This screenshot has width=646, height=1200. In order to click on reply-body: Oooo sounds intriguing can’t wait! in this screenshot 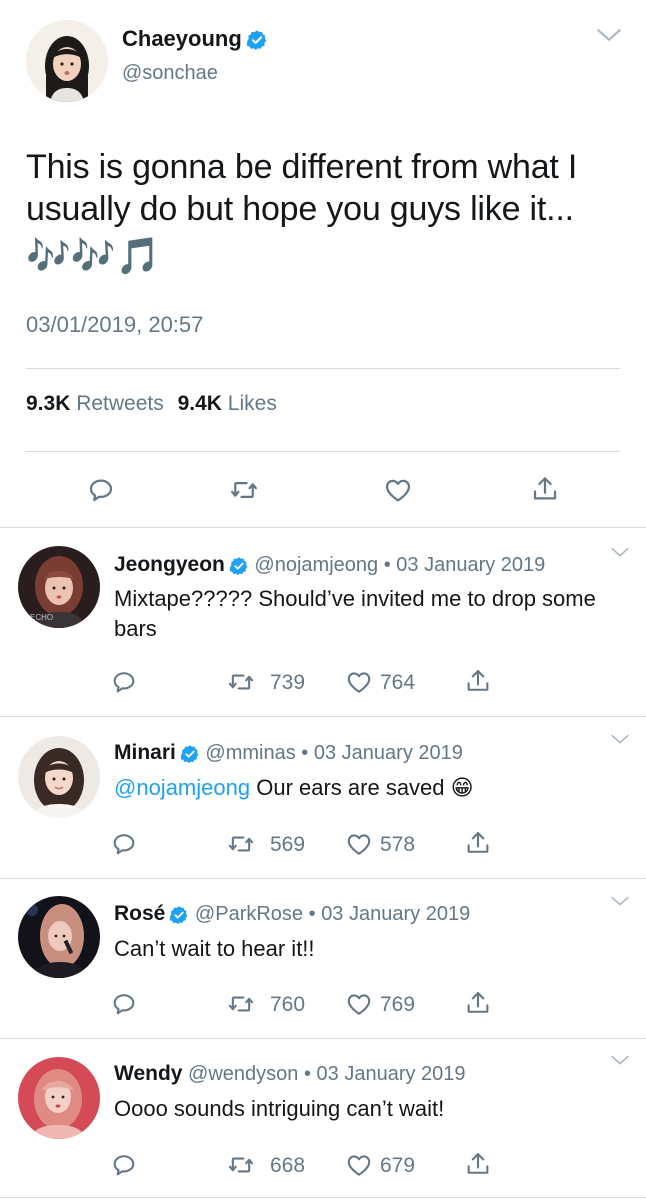, I will do `click(279, 1108)`.